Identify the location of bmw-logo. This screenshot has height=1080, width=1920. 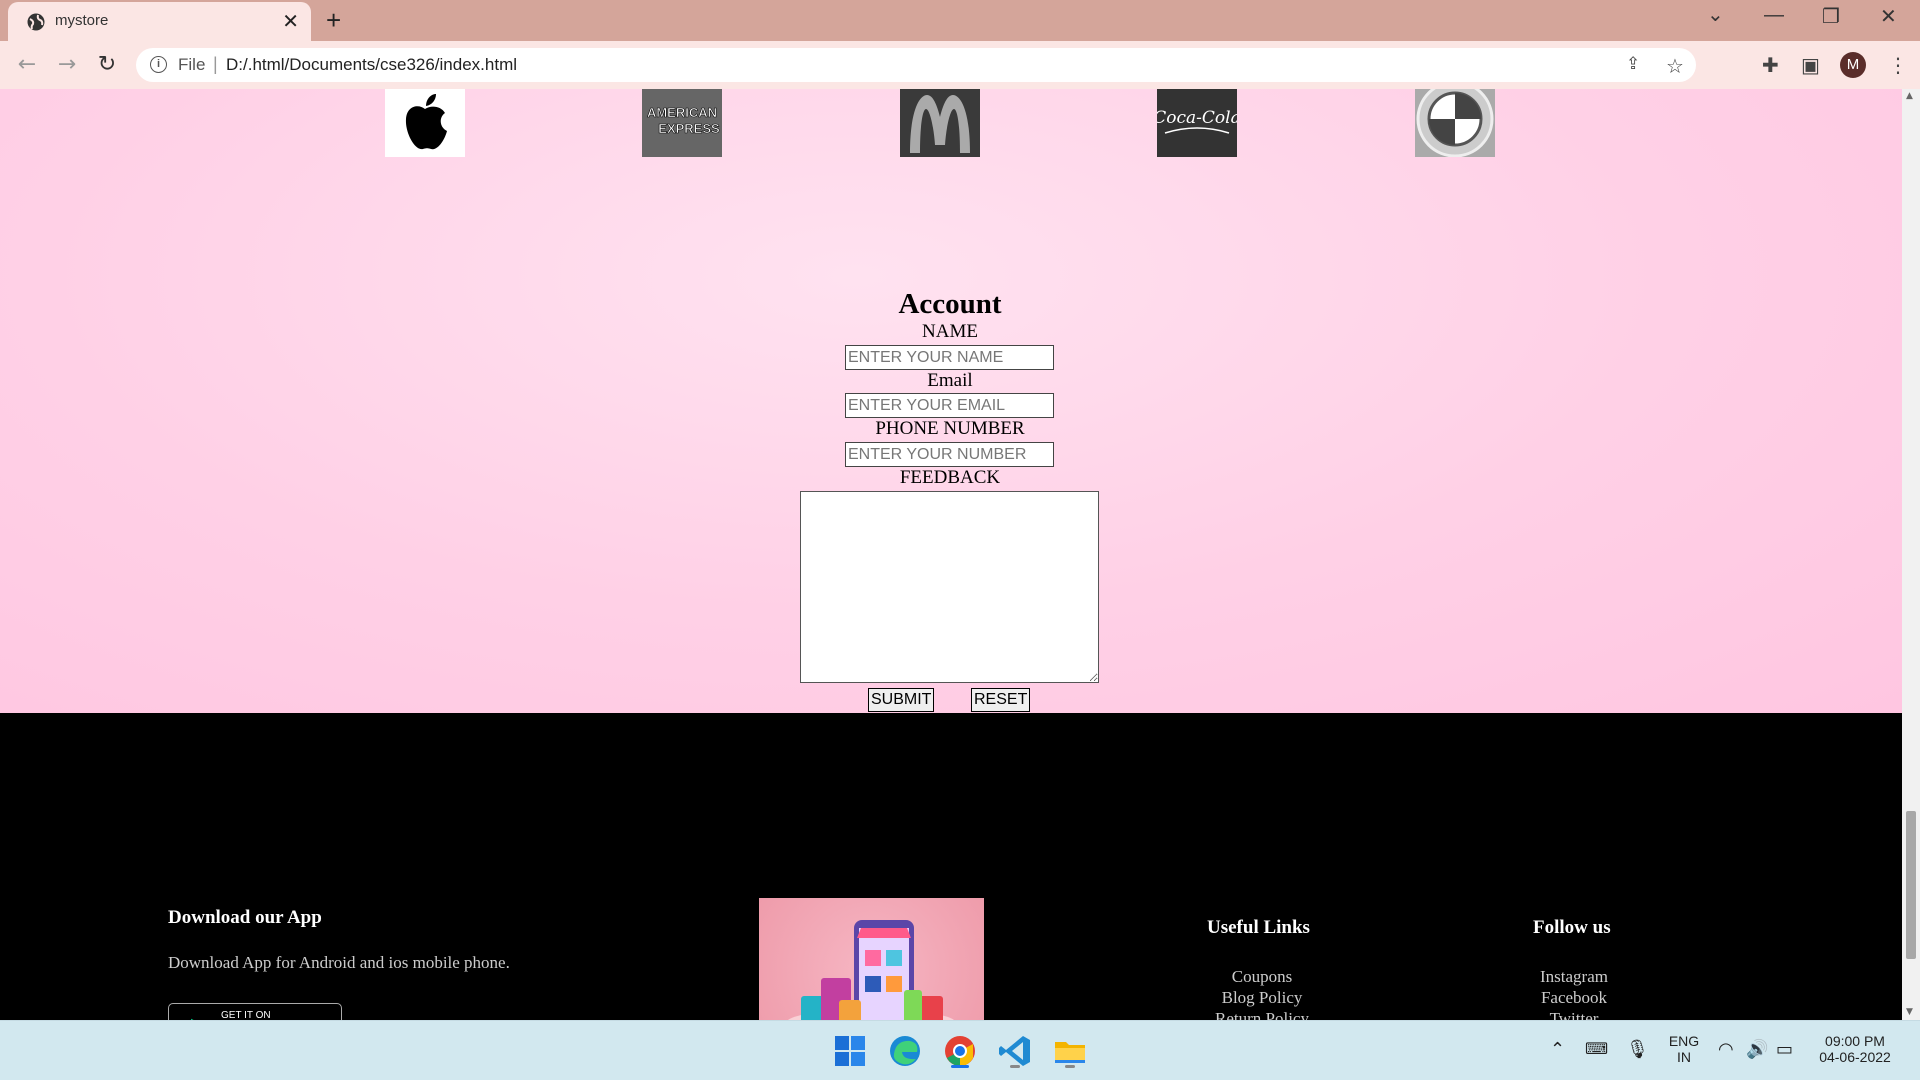
(1455, 123).